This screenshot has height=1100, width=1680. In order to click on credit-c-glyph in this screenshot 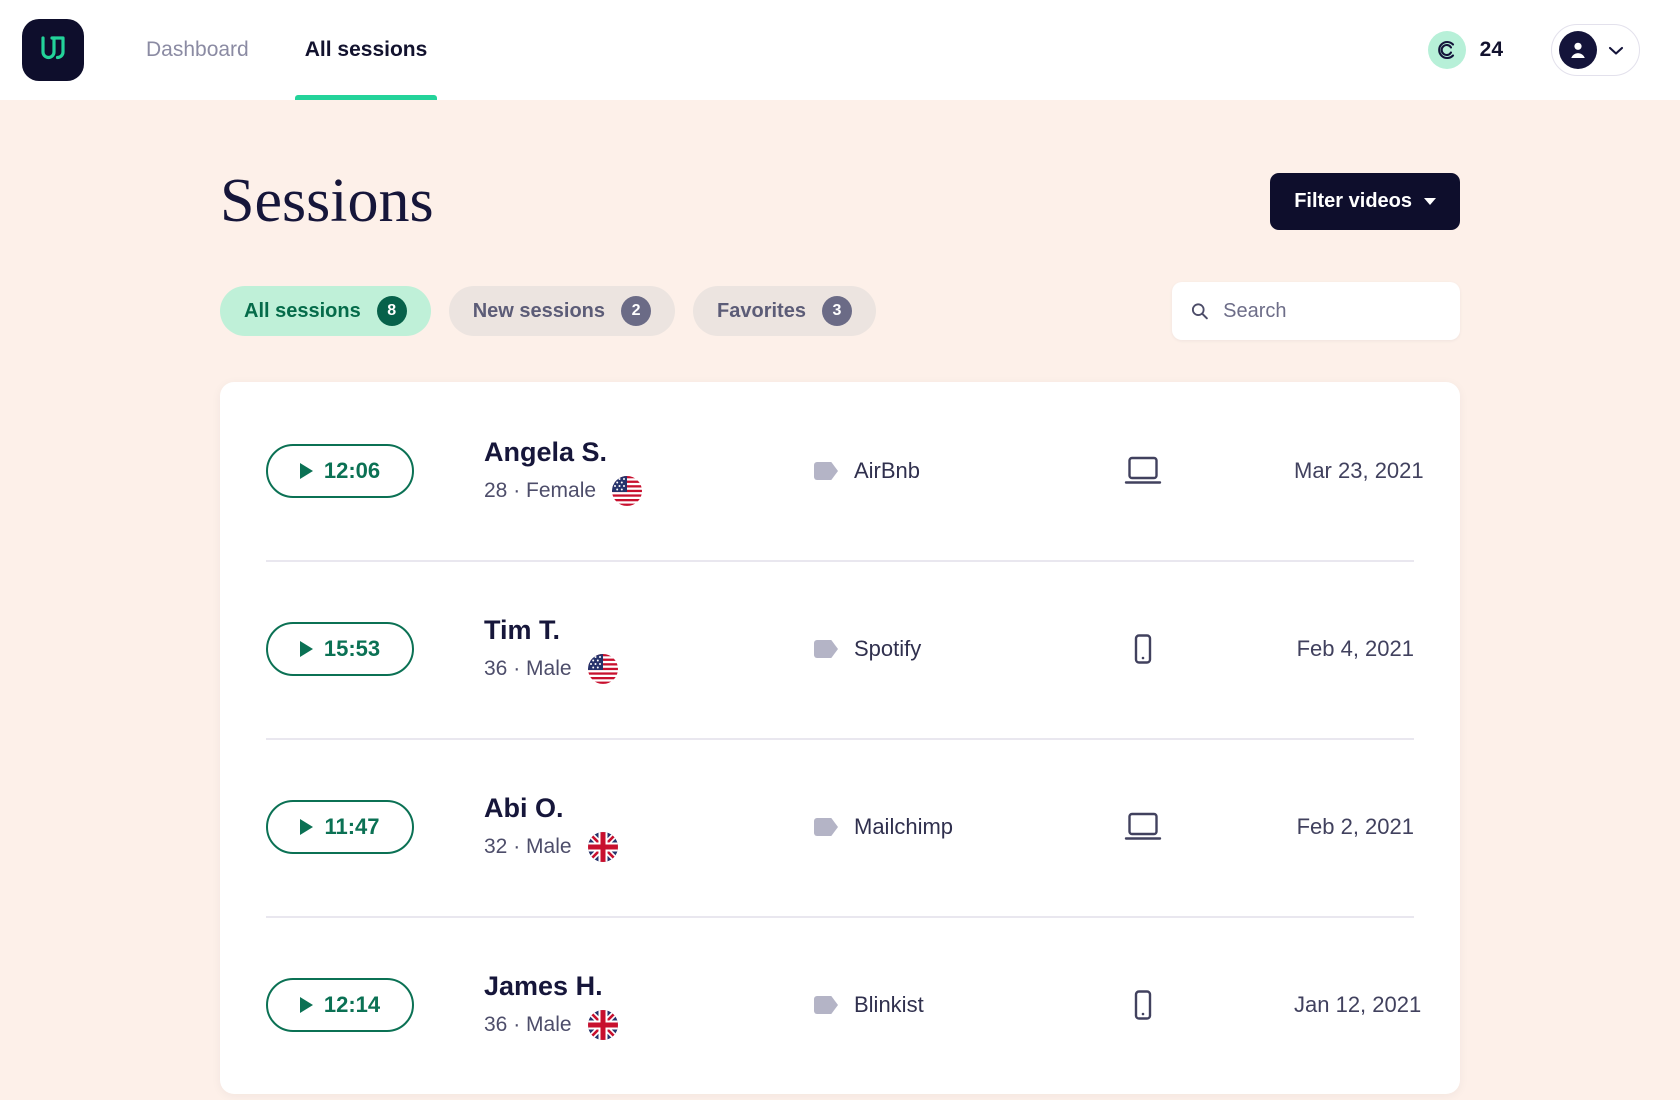, I will do `click(1445, 50)`.